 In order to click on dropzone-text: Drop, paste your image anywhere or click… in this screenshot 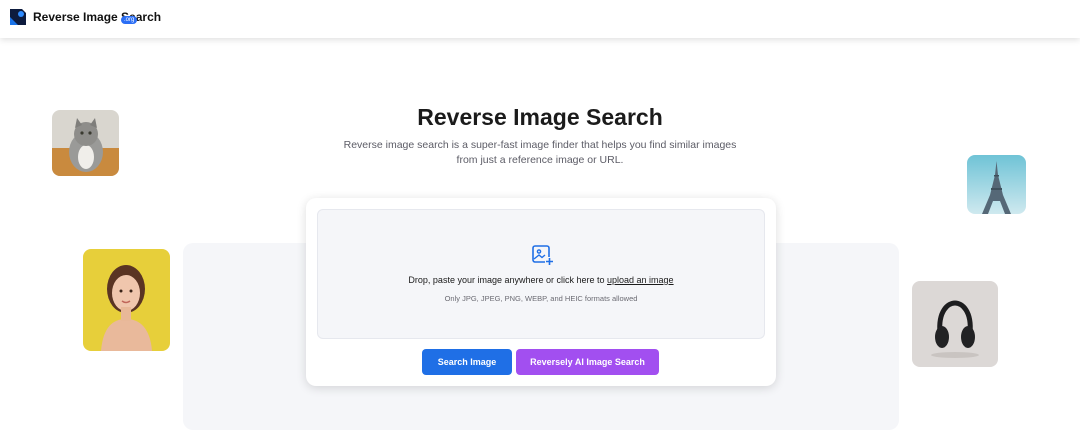, I will do `click(508, 280)`.